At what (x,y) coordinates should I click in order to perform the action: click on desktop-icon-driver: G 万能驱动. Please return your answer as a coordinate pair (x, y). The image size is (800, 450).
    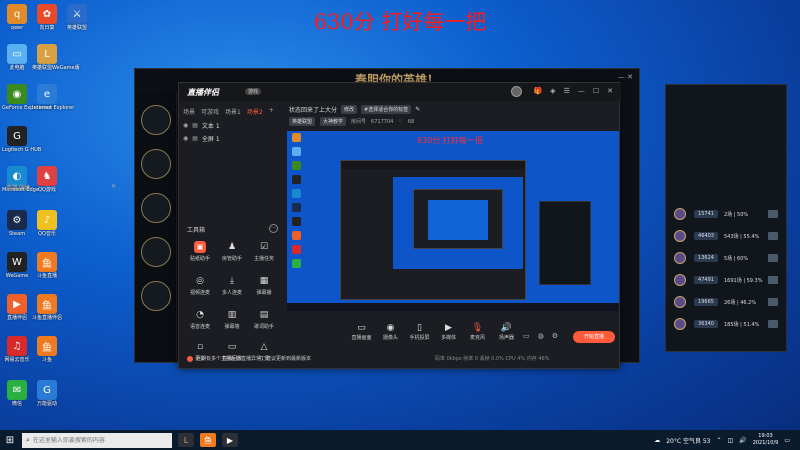
    Looking at the image, I should click on (47, 393).